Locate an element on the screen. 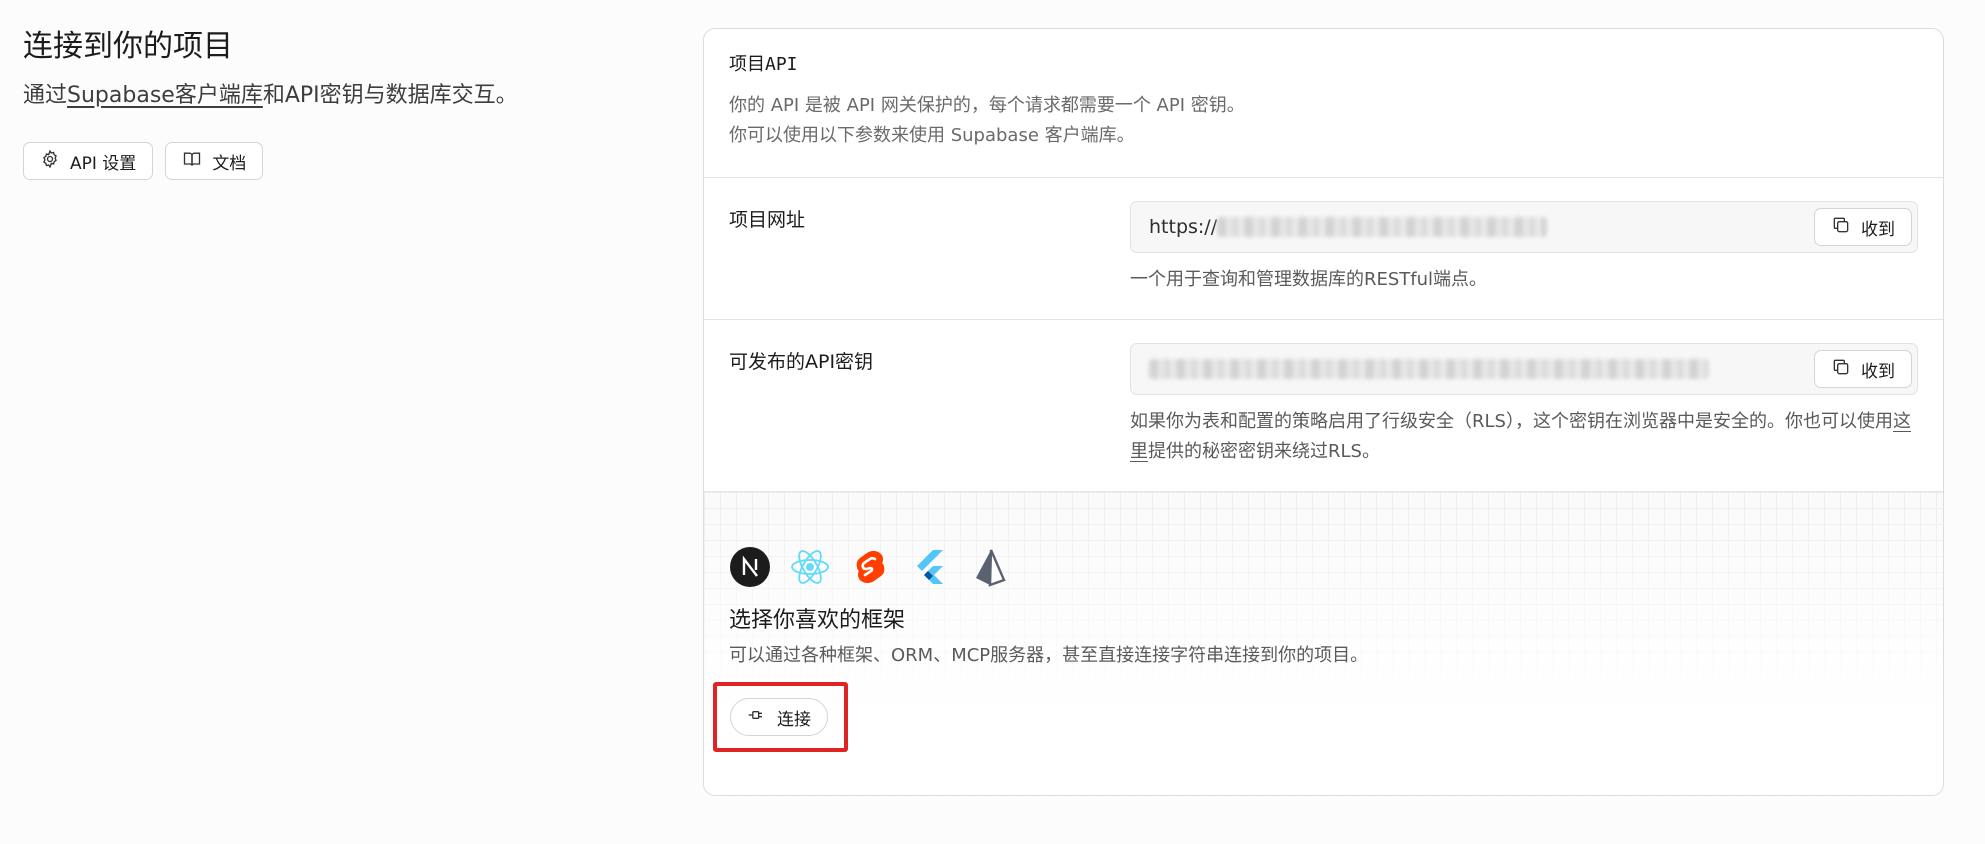 This screenshot has height=844, width=1985. redacted-url is located at coordinates (1382, 227).